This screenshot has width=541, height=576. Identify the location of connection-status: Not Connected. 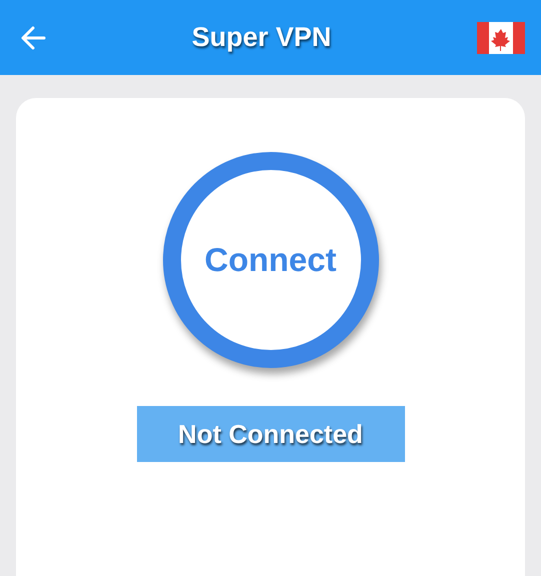
(270, 434).